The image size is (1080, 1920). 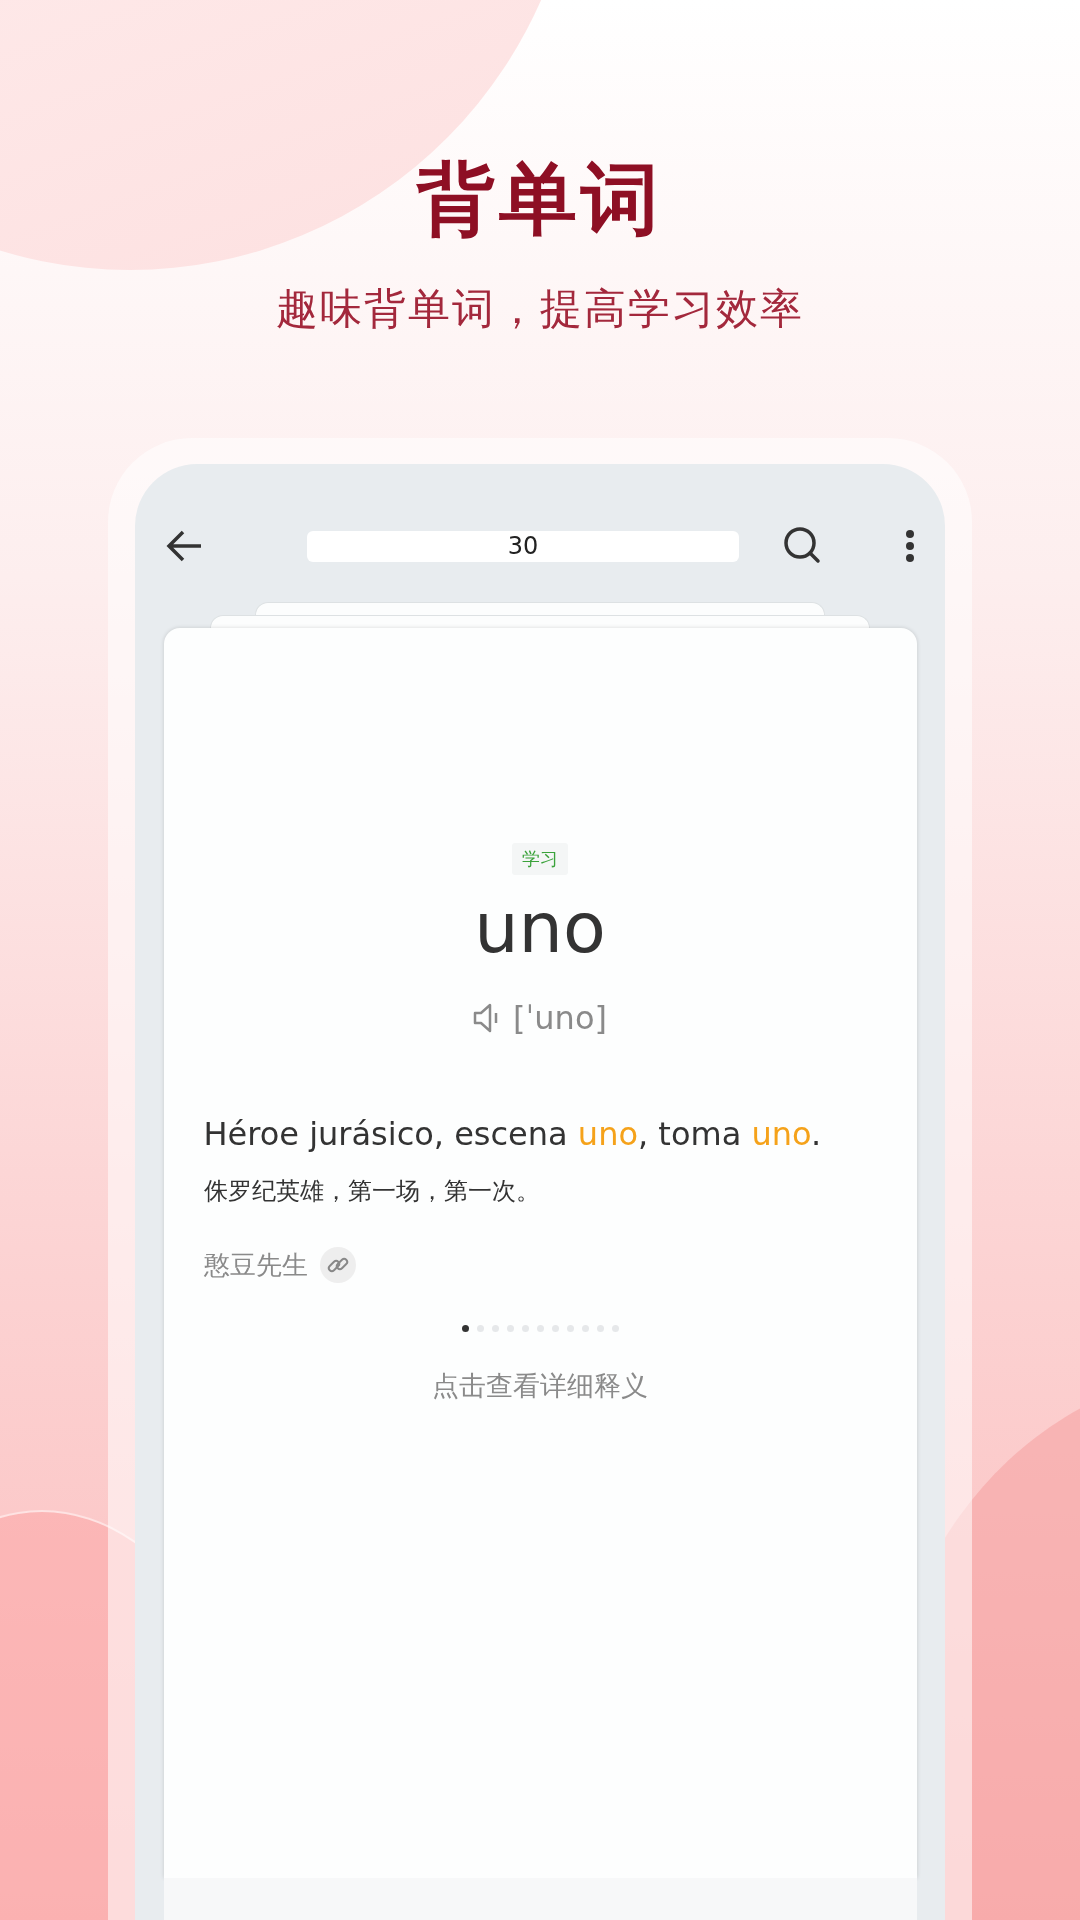 I want to click on example-sentence: Héroe jurásico, escena uno, toma uno., so click(x=513, y=1134).